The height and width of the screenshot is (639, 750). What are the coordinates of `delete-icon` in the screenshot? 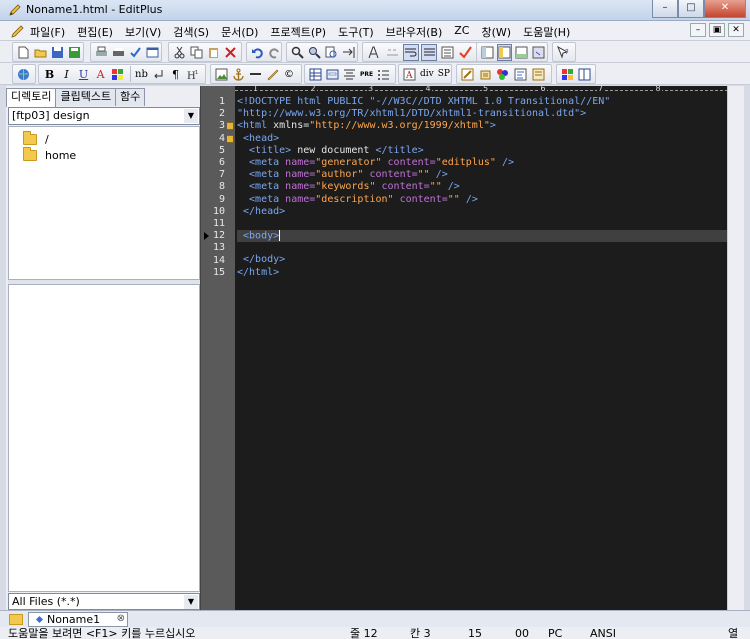 It's located at (230, 52).